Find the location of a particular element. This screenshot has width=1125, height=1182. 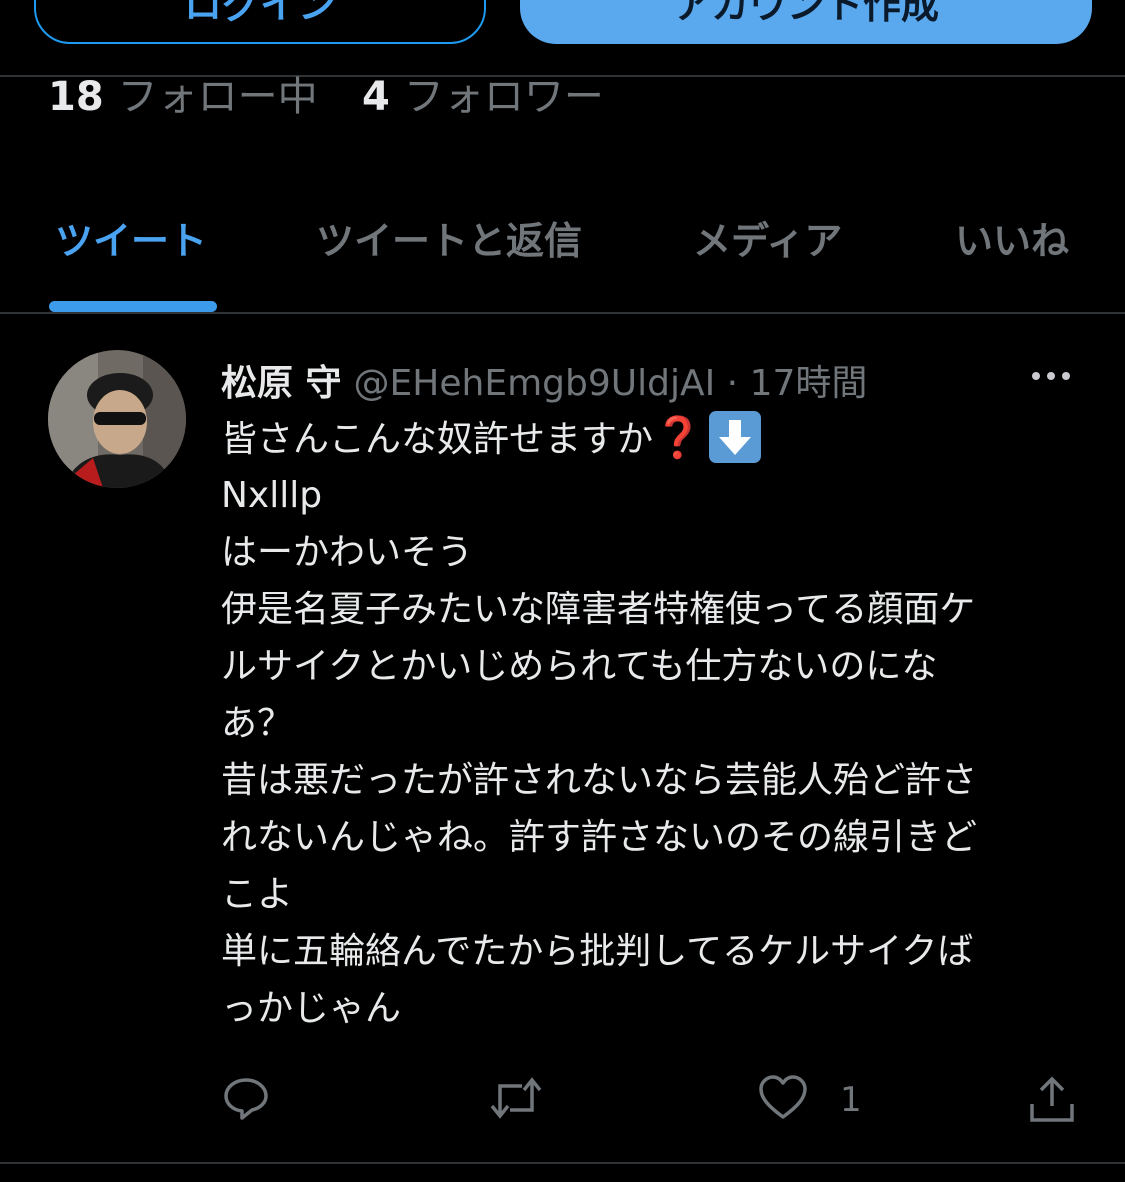

tweet-time: 17時間 is located at coordinates (809, 383).